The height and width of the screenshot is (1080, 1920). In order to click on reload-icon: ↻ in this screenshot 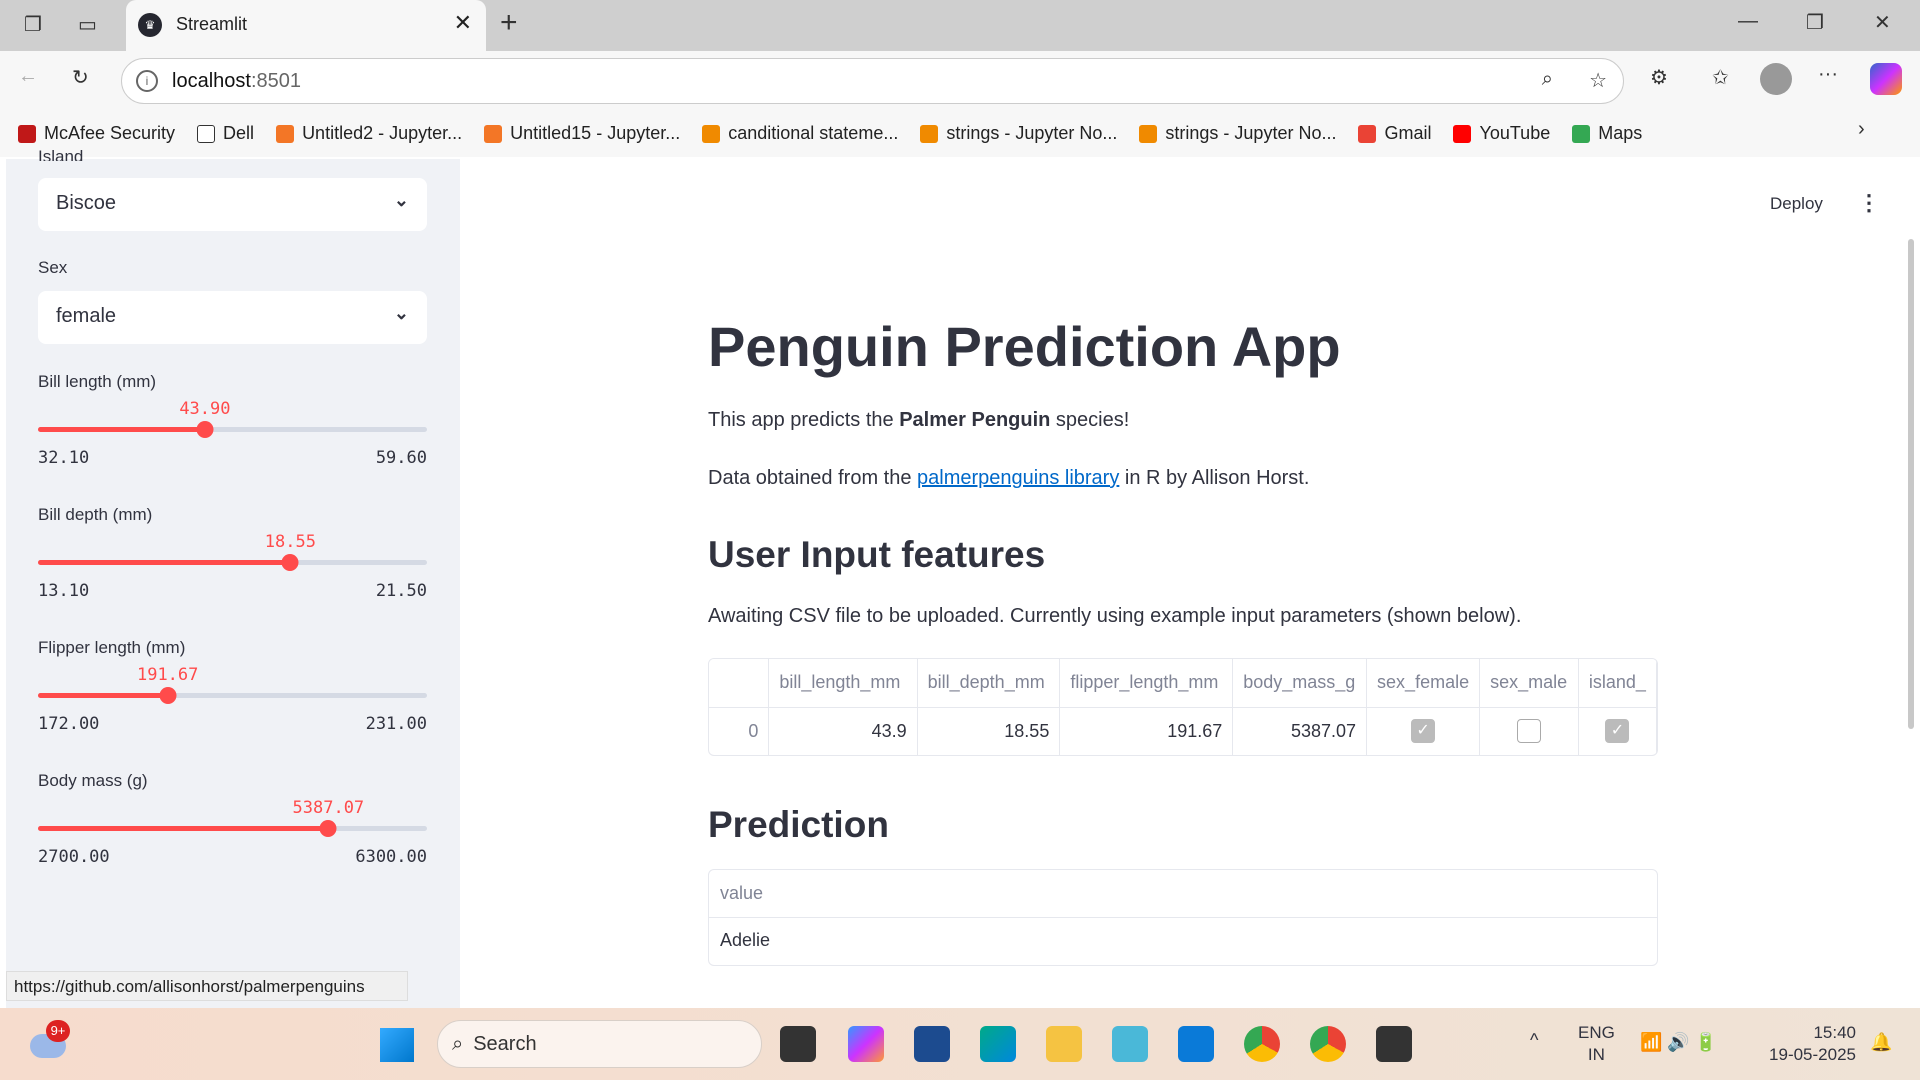, I will do `click(80, 77)`.